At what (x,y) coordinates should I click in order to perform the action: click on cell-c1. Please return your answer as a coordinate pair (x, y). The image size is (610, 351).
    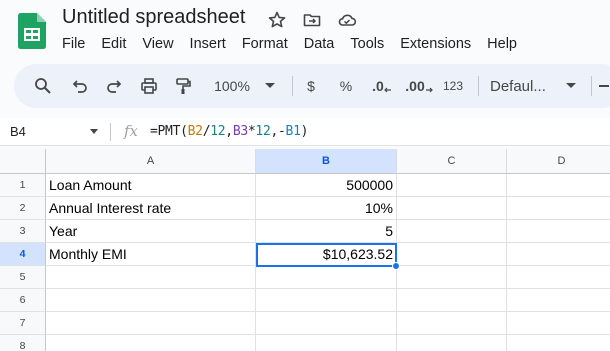
    Looking at the image, I should click on (452, 185).